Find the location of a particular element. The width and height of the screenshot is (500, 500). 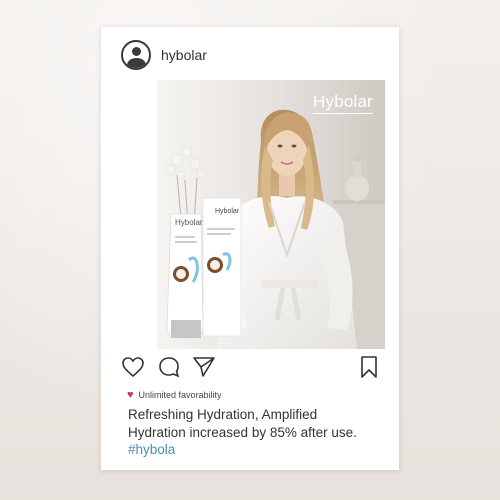

username: hybolar is located at coordinates (184, 55).